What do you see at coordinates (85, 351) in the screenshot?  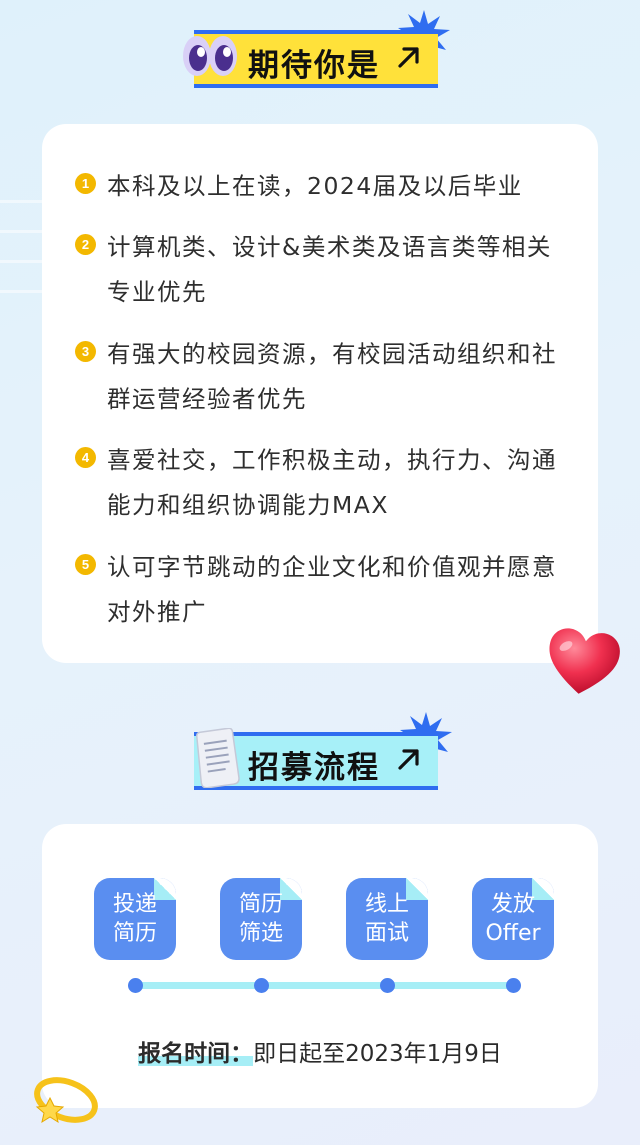 I see `number-badge: 3` at bounding box center [85, 351].